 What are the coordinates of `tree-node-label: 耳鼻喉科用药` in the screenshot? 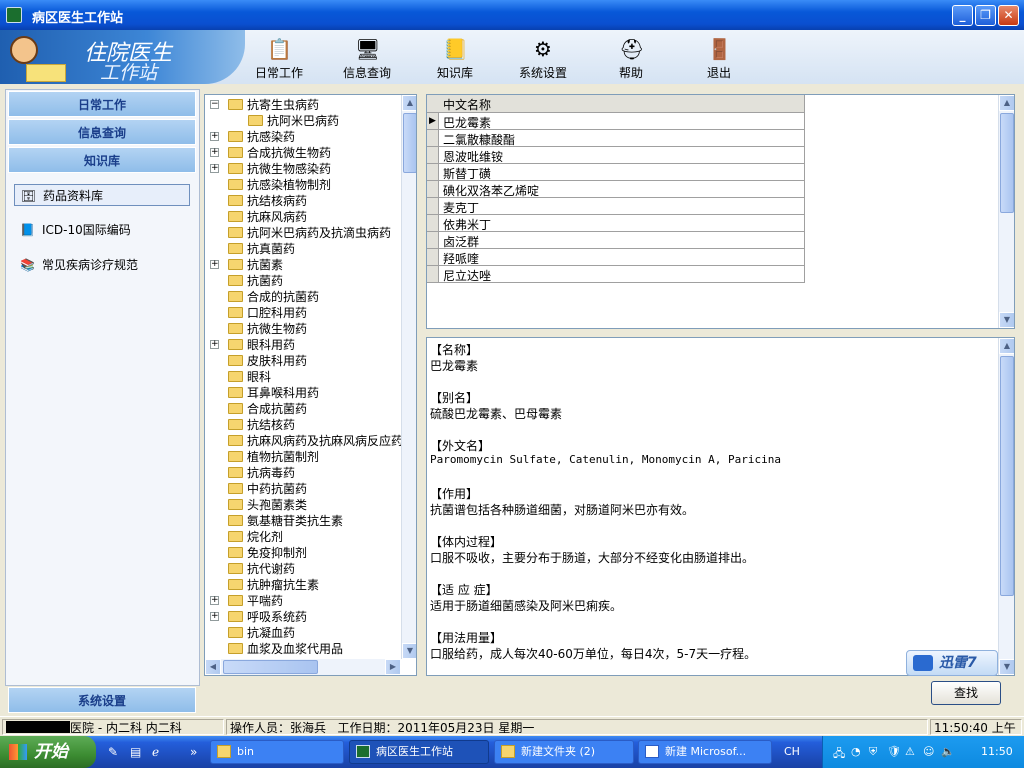 It's located at (283, 393).